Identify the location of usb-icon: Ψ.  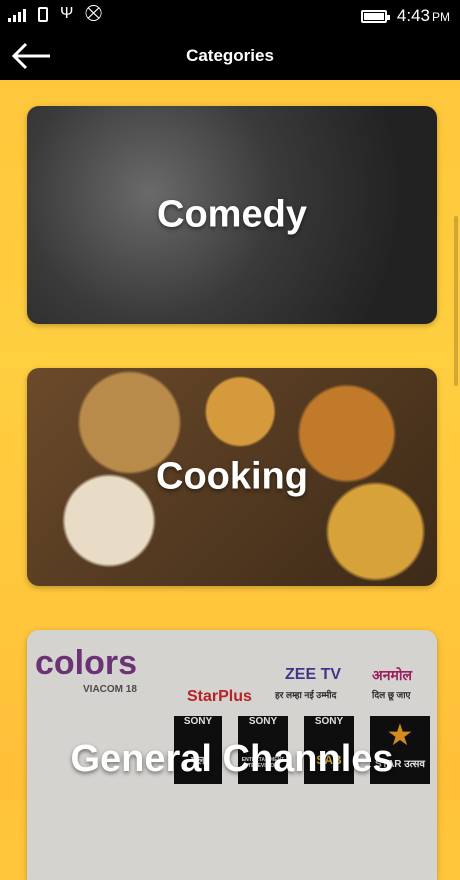
(67, 13).